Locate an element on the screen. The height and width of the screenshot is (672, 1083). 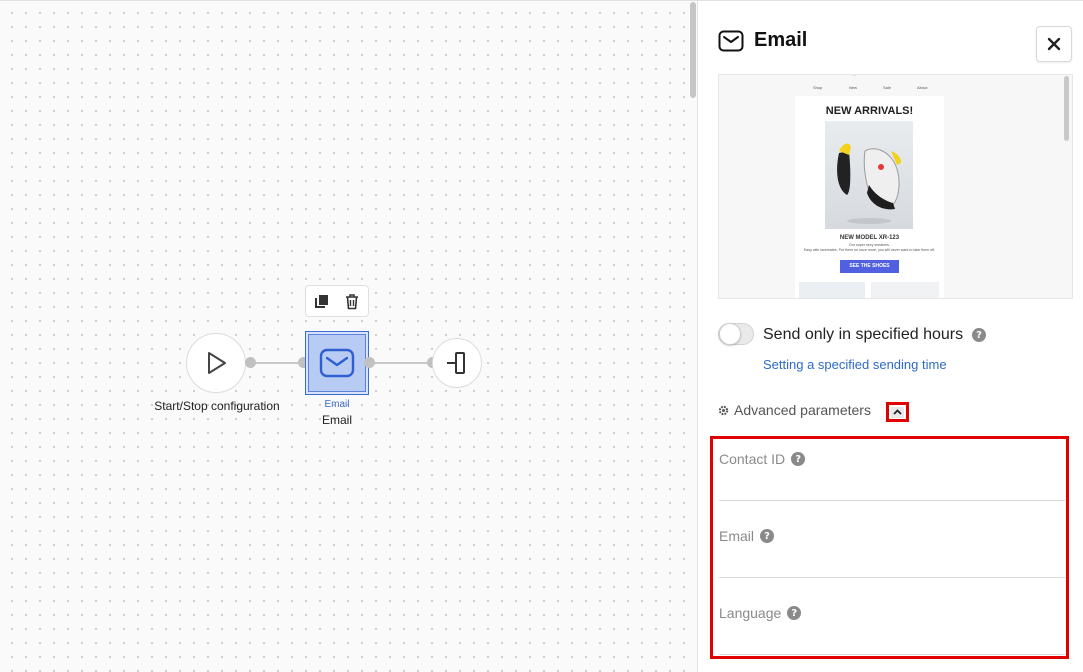
advanced-parameters-row: Advanced parameters is located at coordinates (794, 410).